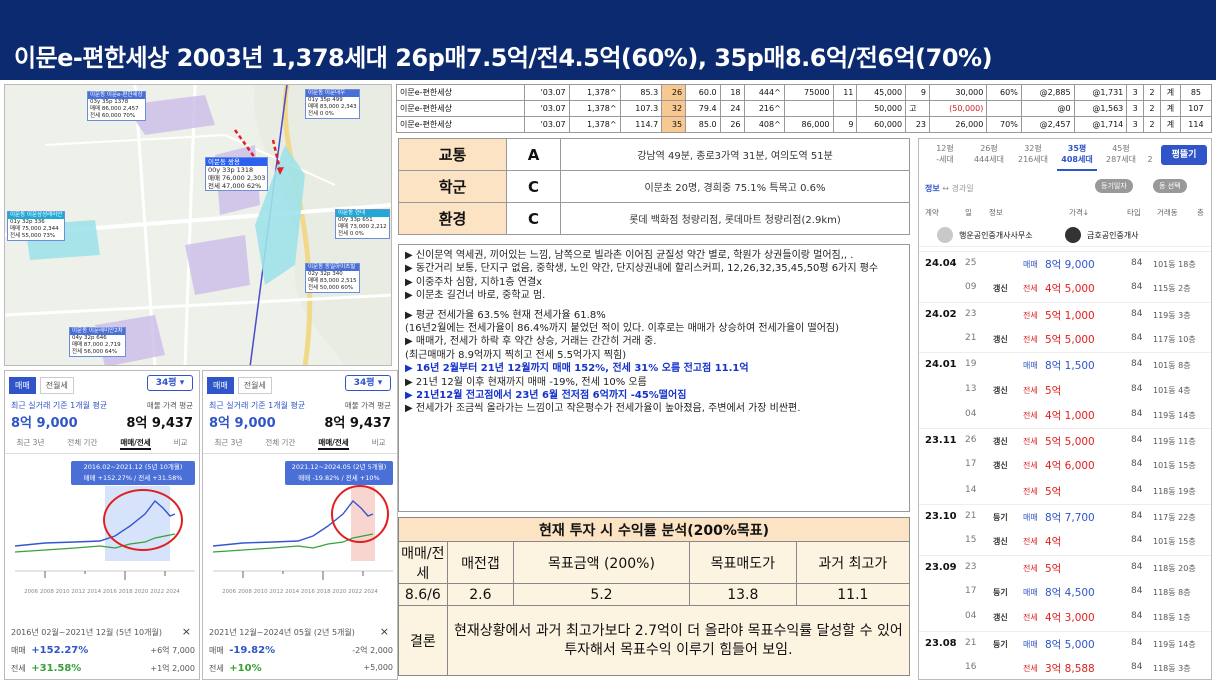 This screenshot has width=1216, height=684. Describe the element at coordinates (1114, 186) in the screenshot. I see `registry-date-pill: 등기일자` at that location.